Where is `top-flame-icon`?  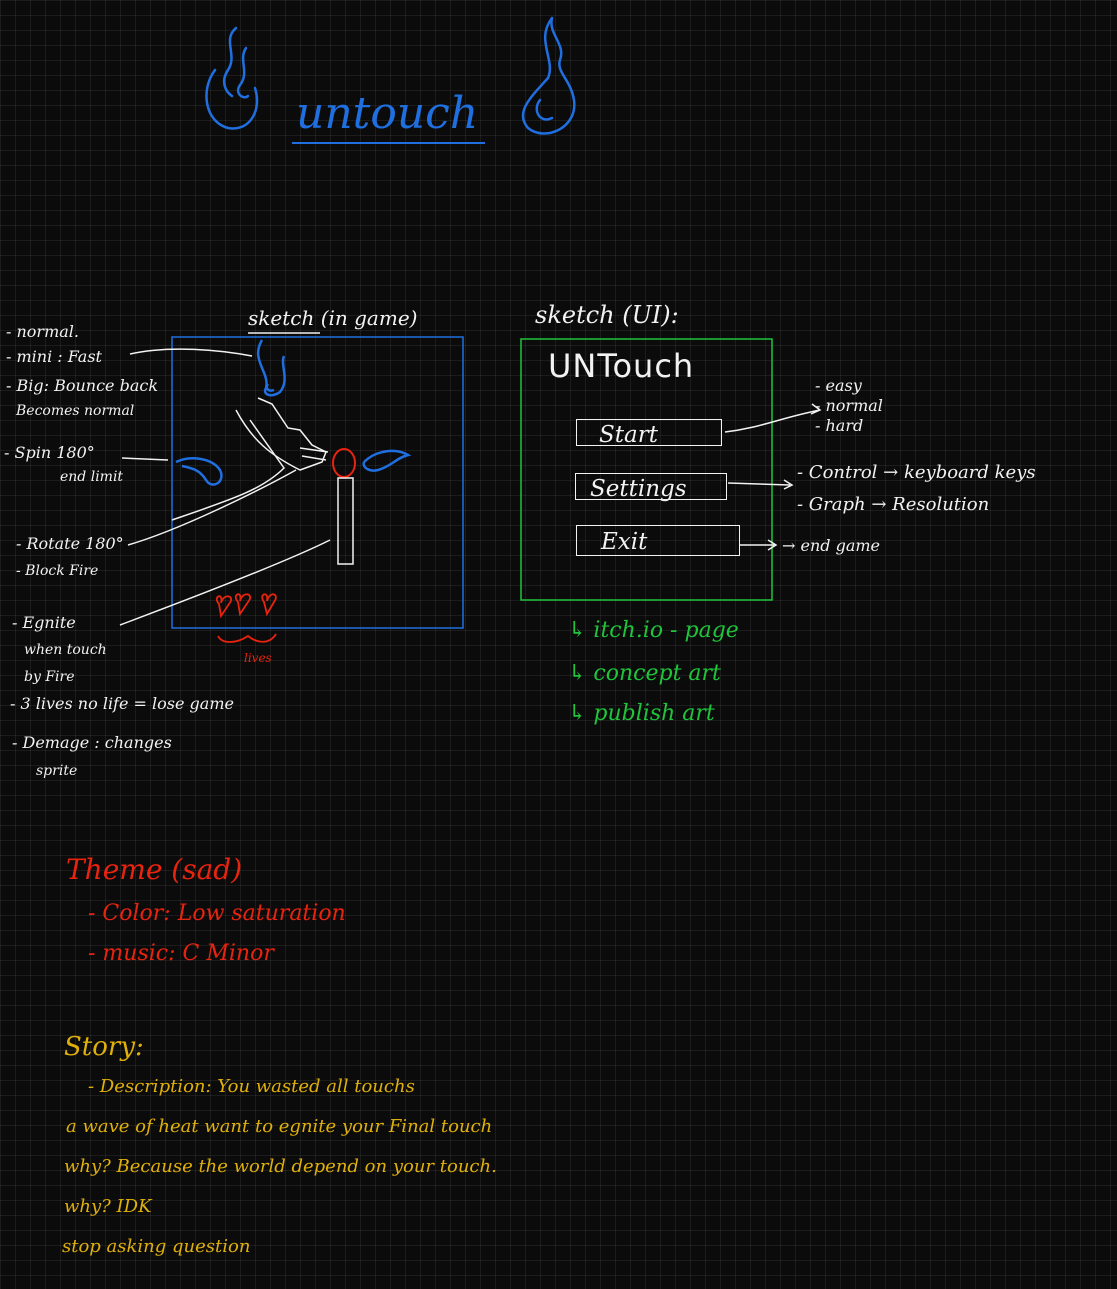
top-flame-icon is located at coordinates (271, 368).